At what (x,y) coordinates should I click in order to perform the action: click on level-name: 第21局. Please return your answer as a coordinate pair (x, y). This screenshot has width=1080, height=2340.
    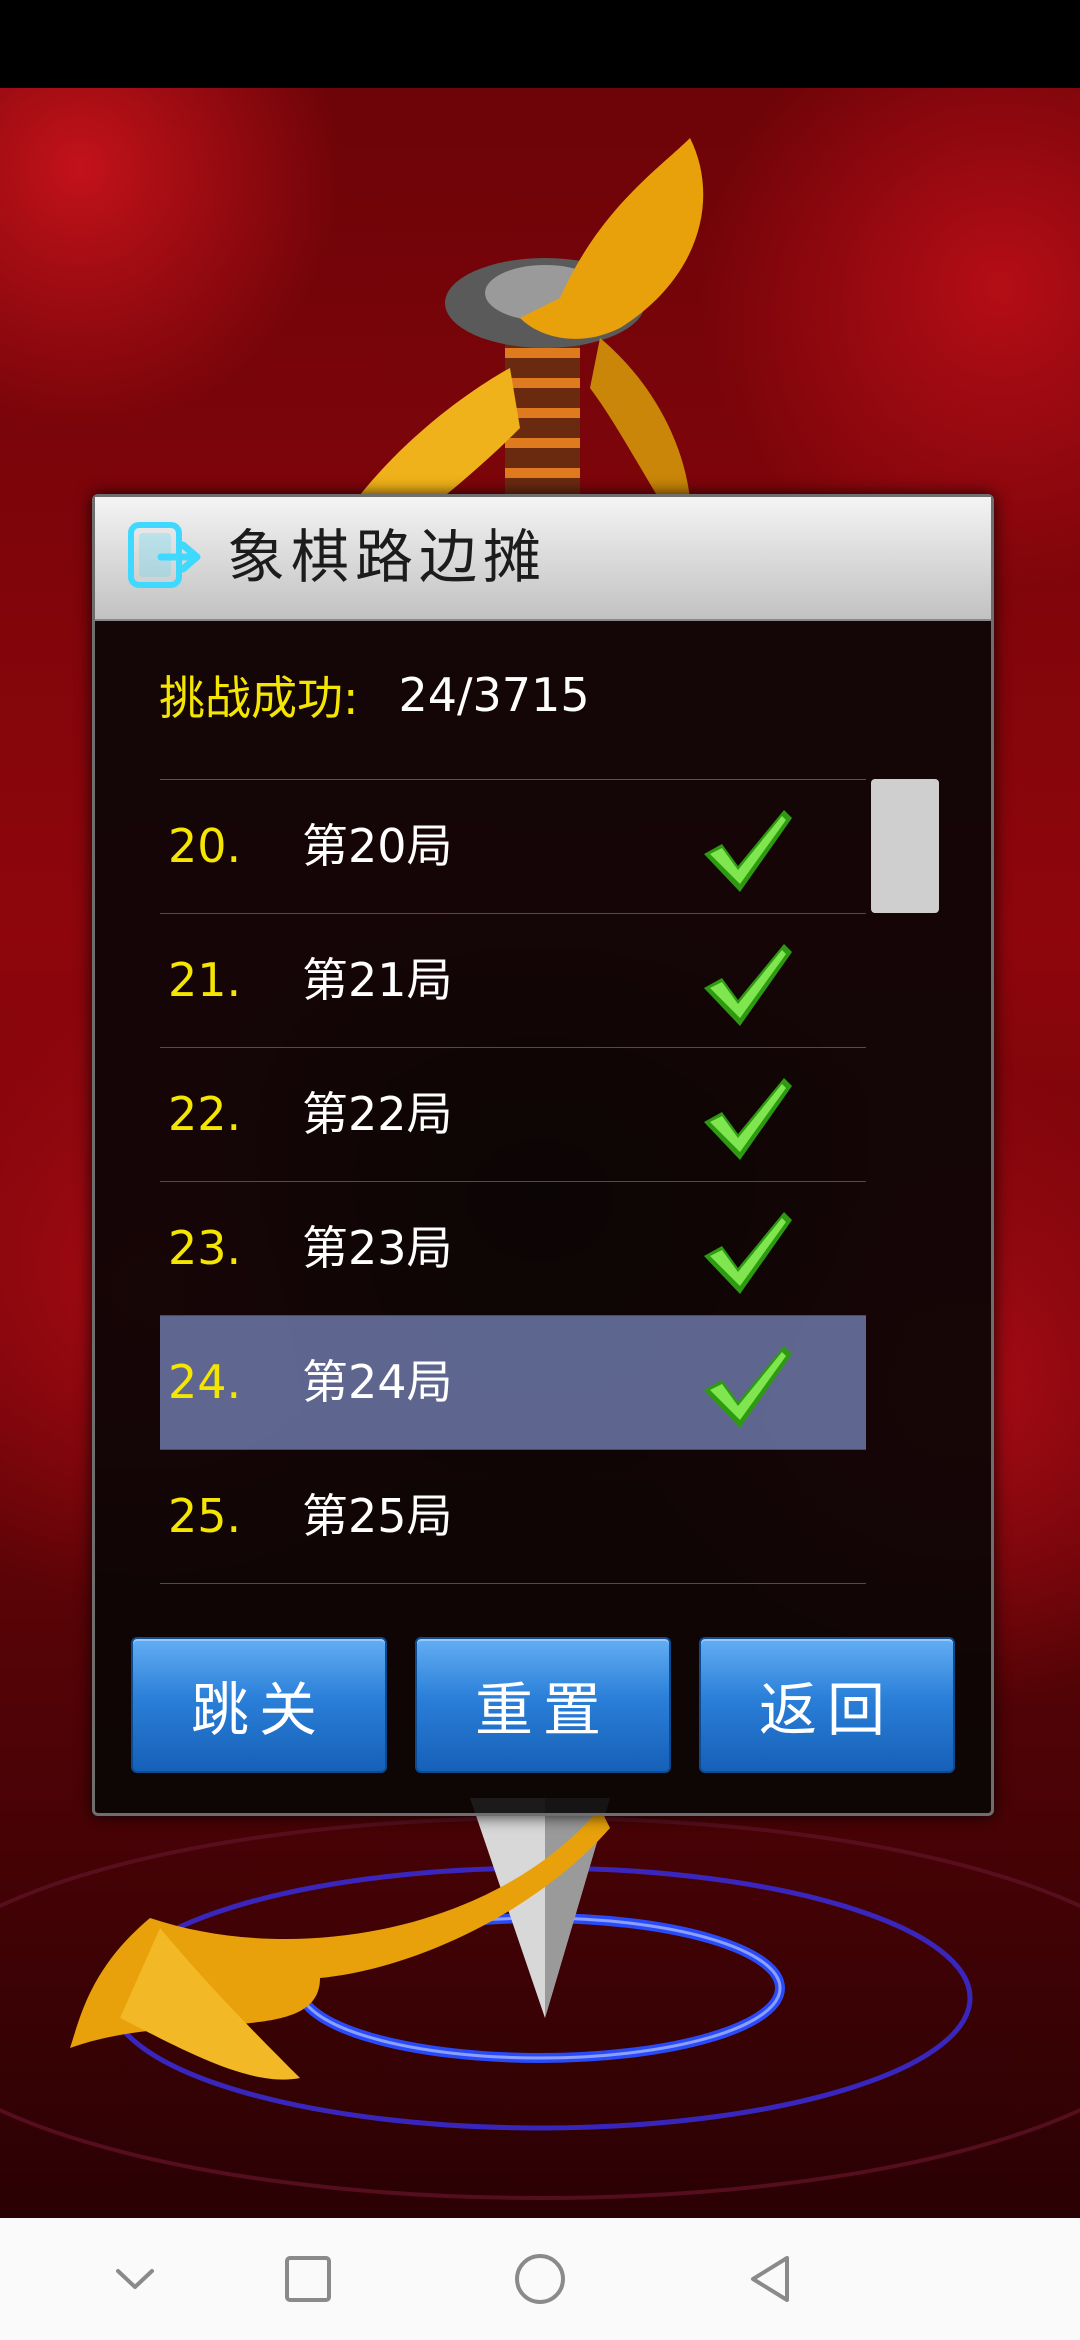
    Looking at the image, I should click on (377, 980).